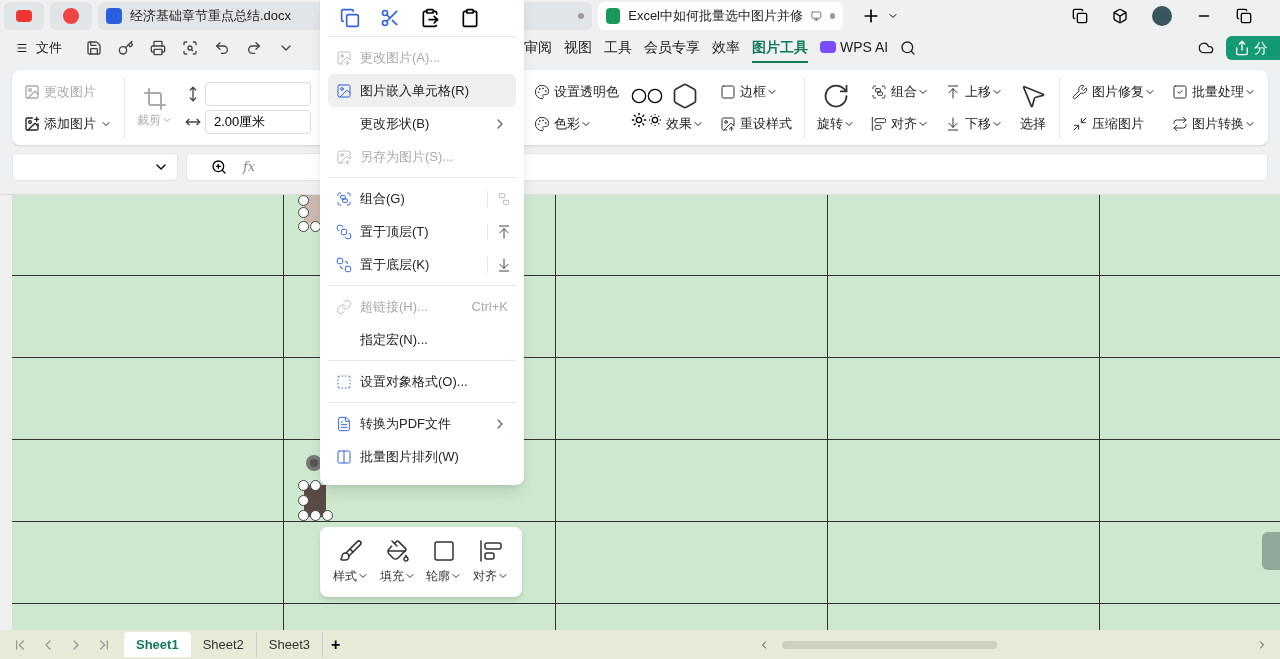 The width and height of the screenshot is (1280, 659). I want to click on height-field, so click(258, 93).